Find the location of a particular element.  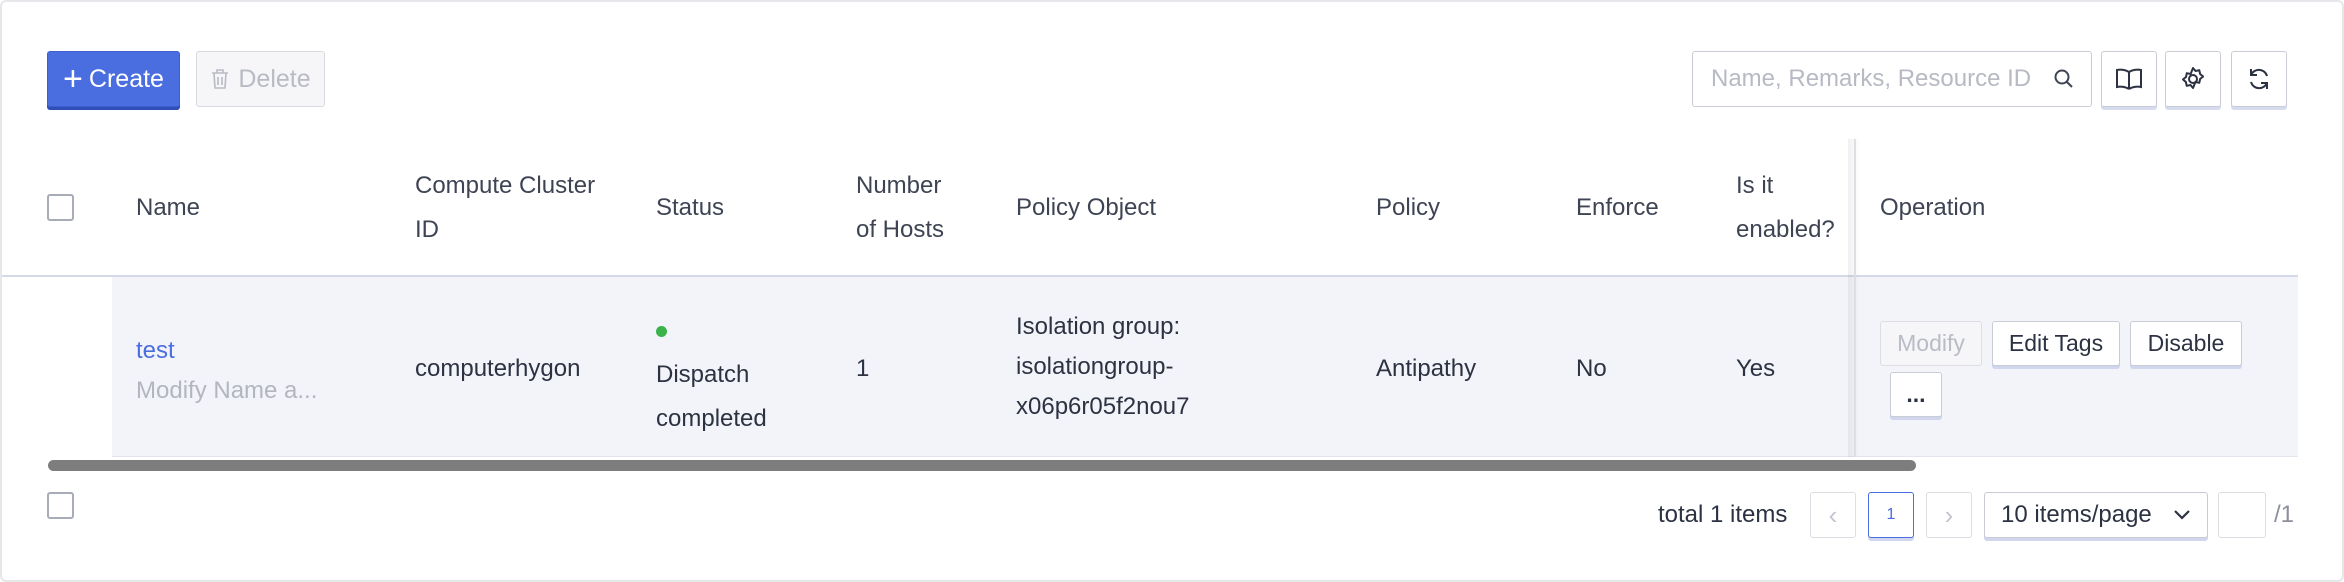

header-status: Status is located at coordinates (690, 207).